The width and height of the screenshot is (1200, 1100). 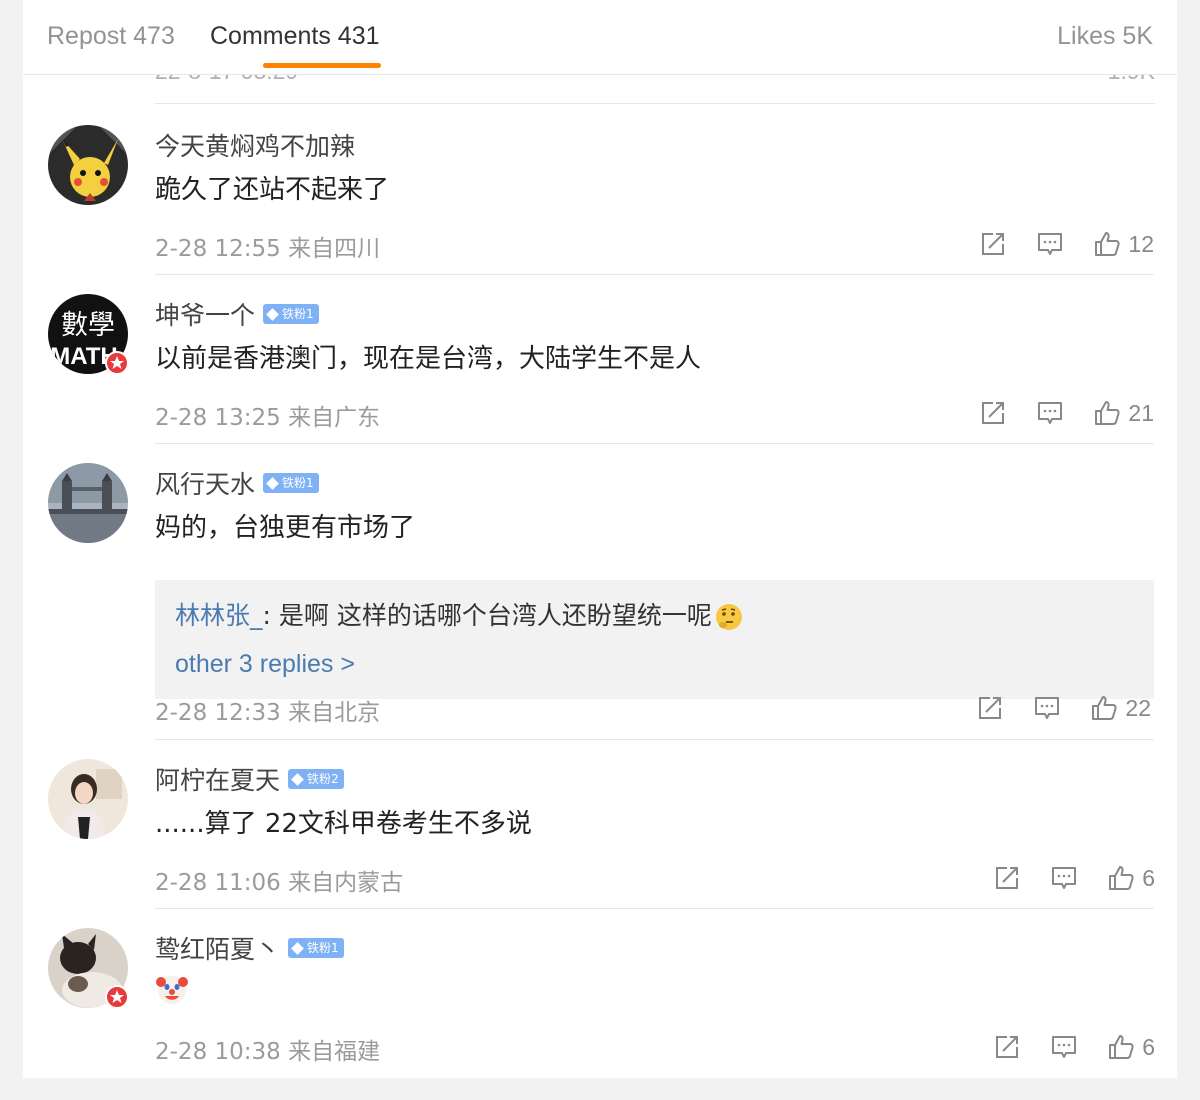 What do you see at coordinates (268, 249) in the screenshot?
I see `comment-time: 2-28 12:55 来自四川` at bounding box center [268, 249].